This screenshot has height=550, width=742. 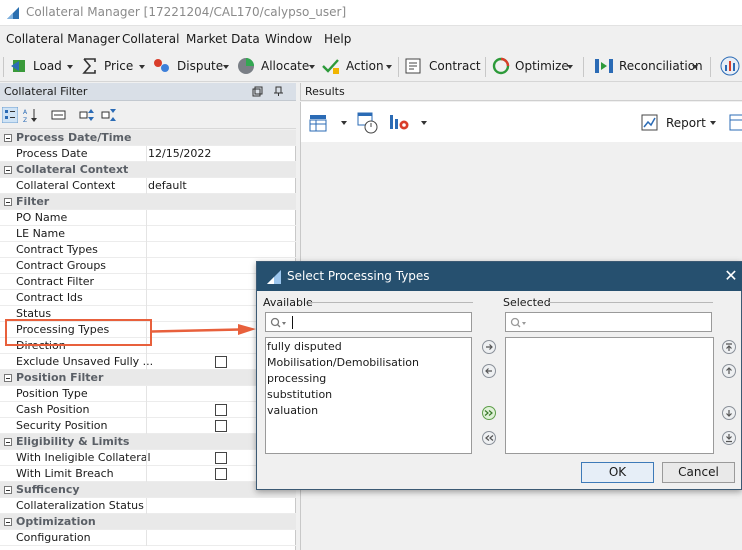 I want to click on property-row: Contract Ids, so click(x=148, y=298).